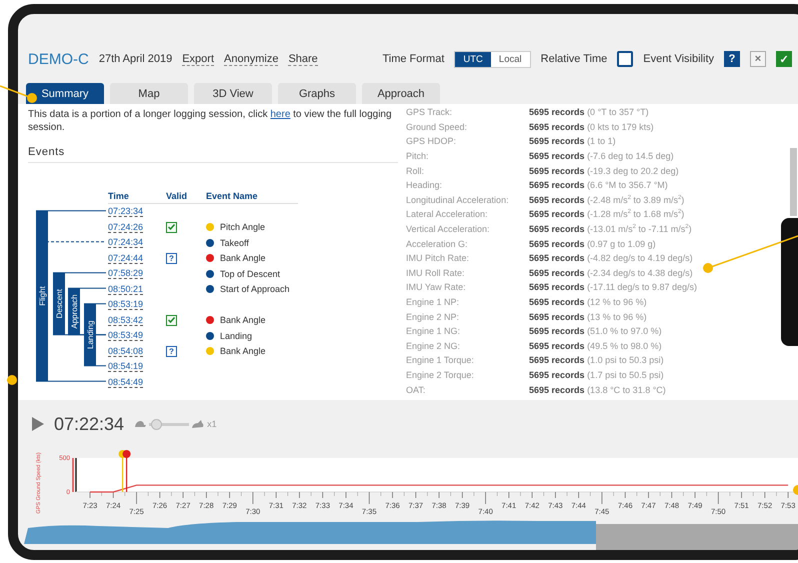  What do you see at coordinates (89, 424) in the screenshot?
I see `playback-time: 07:22:34` at bounding box center [89, 424].